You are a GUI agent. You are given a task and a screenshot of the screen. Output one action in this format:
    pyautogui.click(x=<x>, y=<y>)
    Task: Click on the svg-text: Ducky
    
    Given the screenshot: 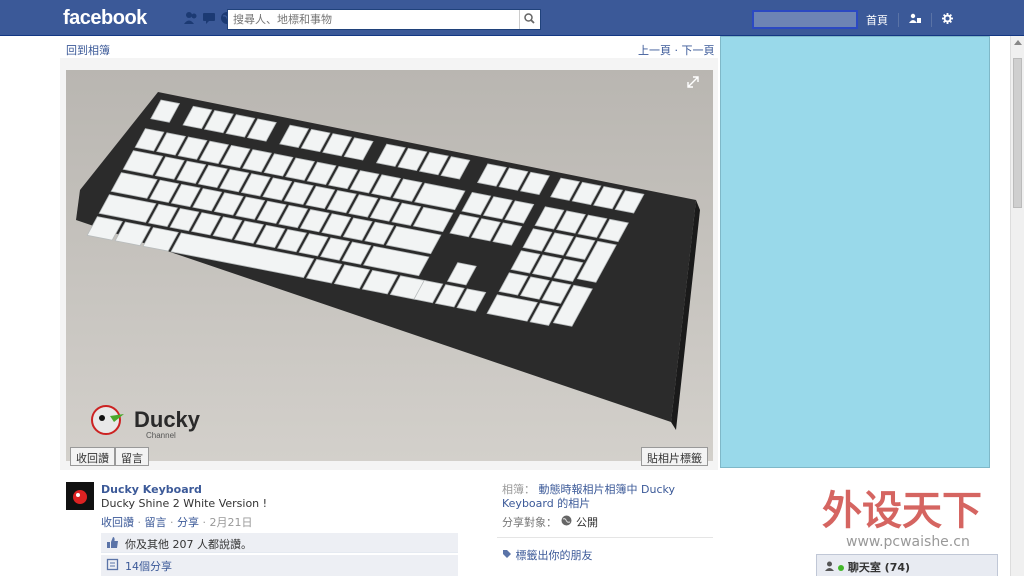 What is the action you would take?
    pyautogui.click(x=167, y=419)
    